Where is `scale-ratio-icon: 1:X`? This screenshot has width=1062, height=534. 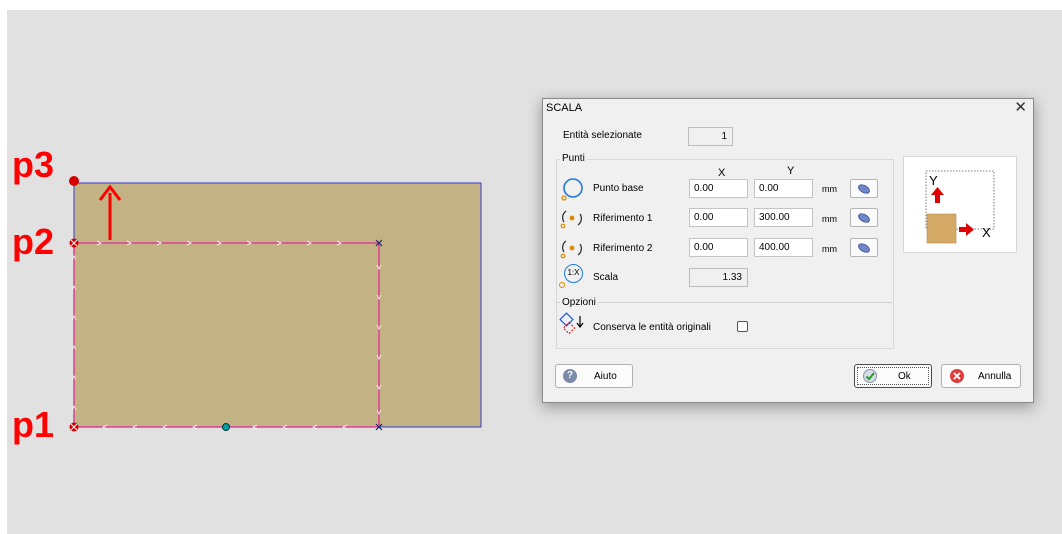
scale-ratio-icon: 1:X is located at coordinates (573, 273).